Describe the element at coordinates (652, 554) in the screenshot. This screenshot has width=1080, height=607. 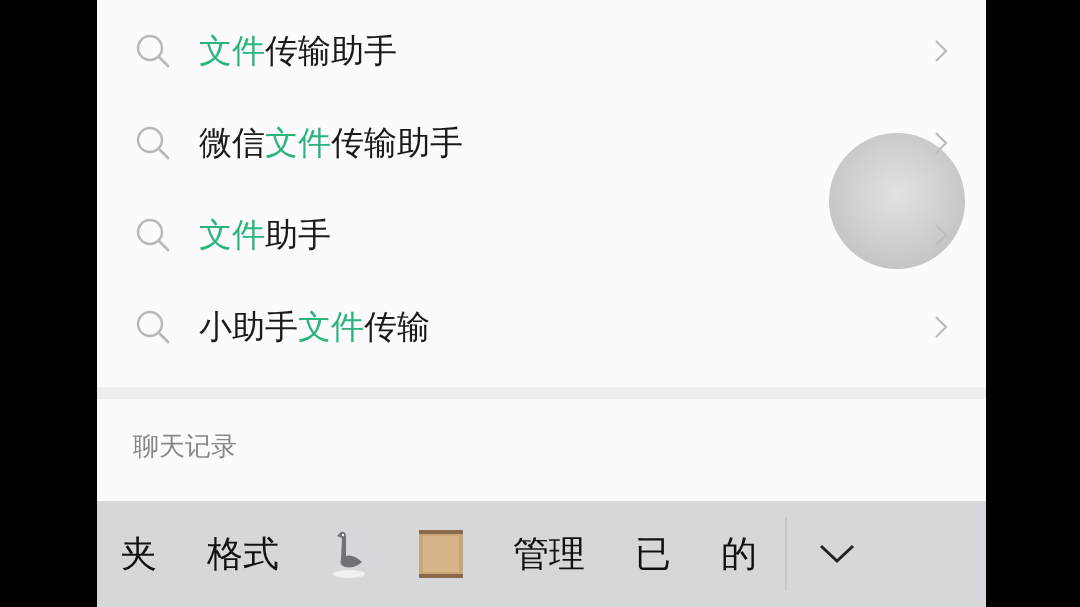
I see `candidate-word: 已` at that location.